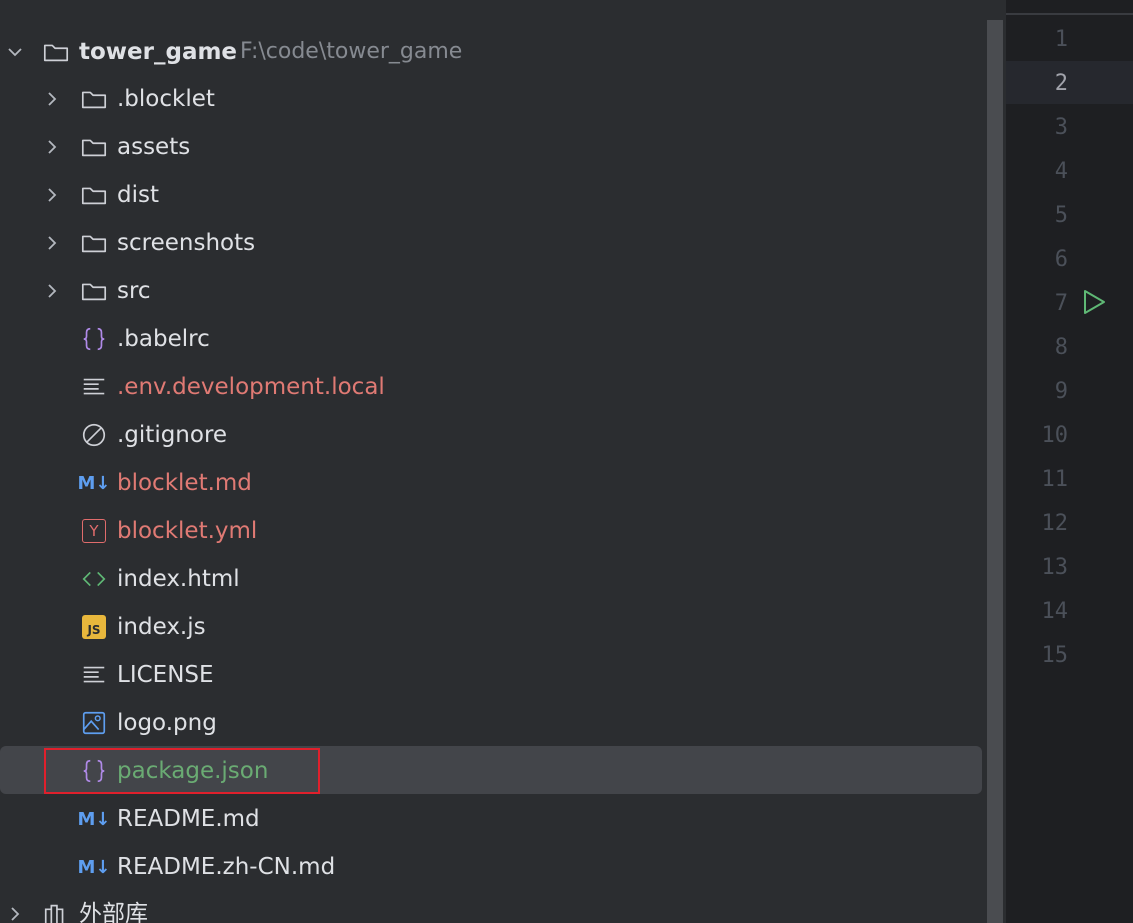 The width and height of the screenshot is (1133, 923). Describe the element at coordinates (158, 52) in the screenshot. I see `project-name: tower_game` at that location.